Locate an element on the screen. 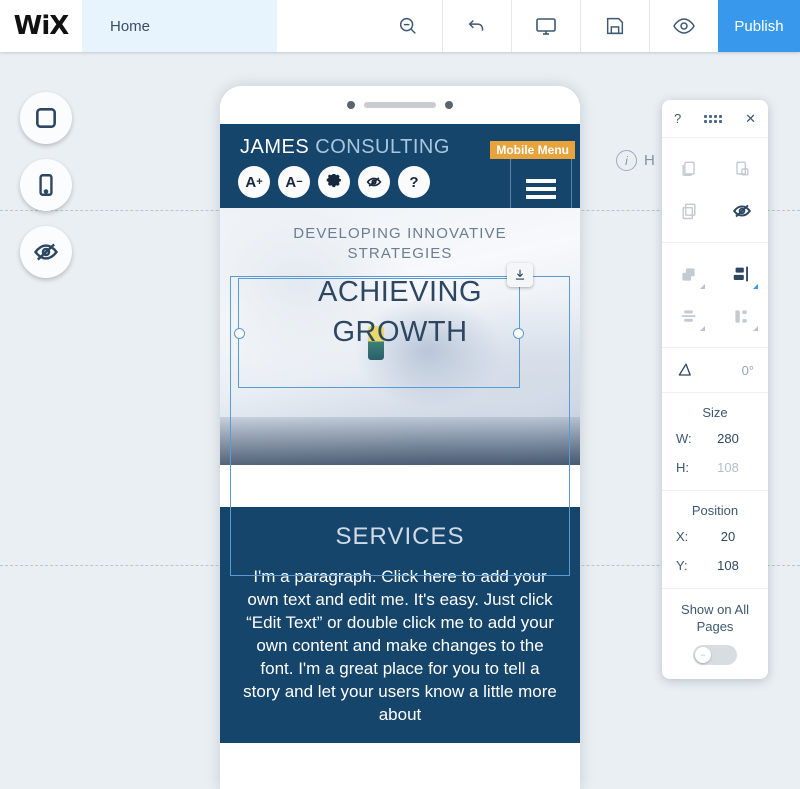  increase-text-icon: A + is located at coordinates (254, 182).